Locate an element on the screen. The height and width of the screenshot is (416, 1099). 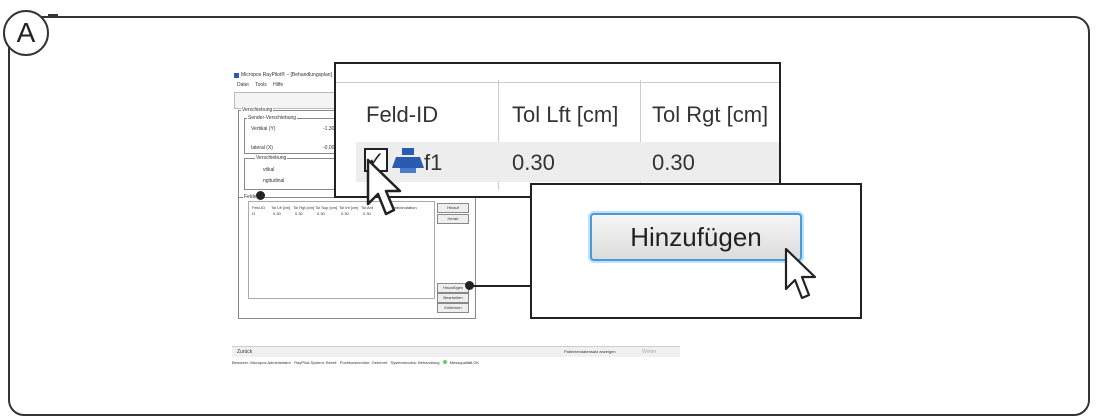
group-title-verschiebung-2: Verschiebung is located at coordinates (271, 158).